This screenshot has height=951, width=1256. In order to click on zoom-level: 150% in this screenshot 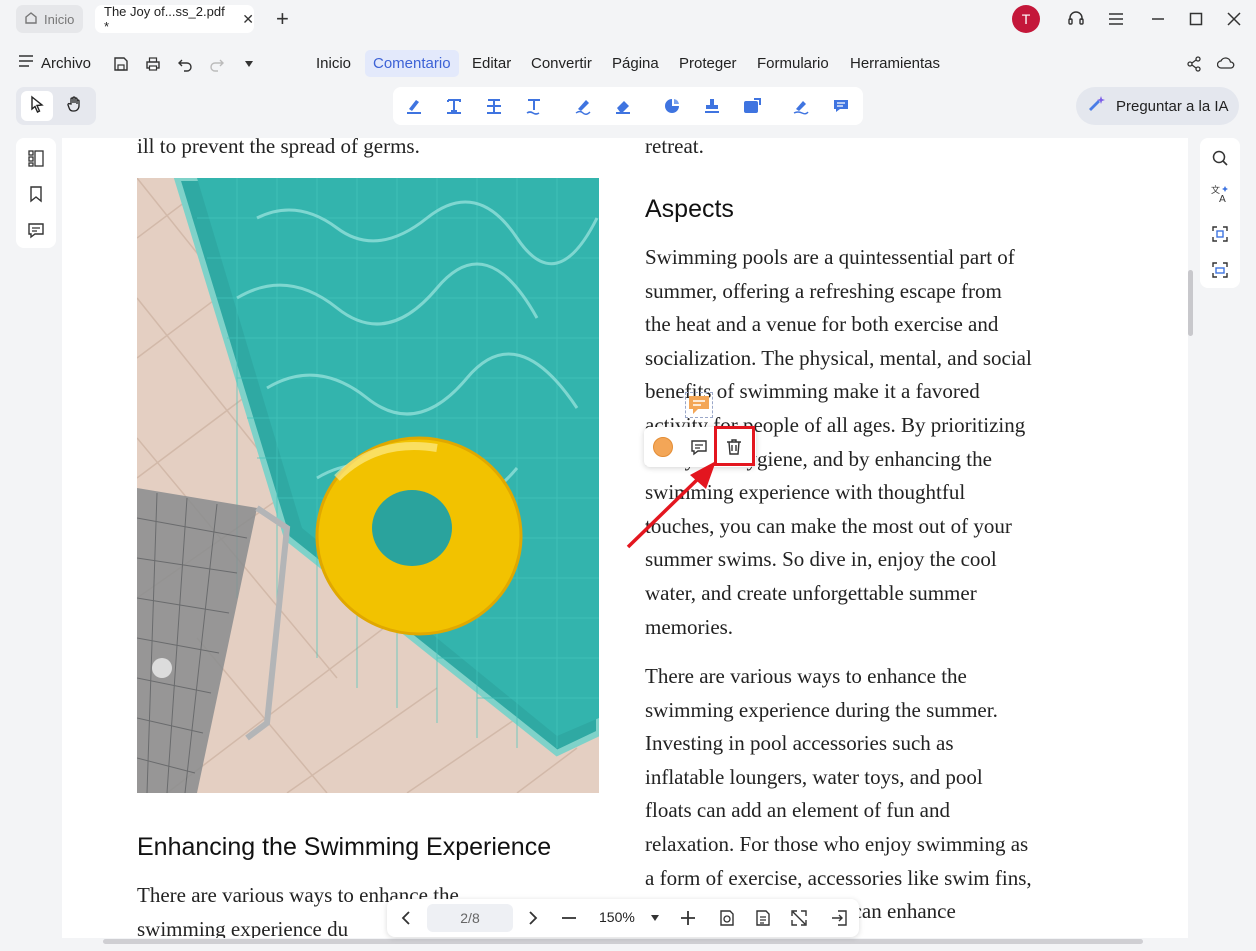, I will do `click(617, 917)`.